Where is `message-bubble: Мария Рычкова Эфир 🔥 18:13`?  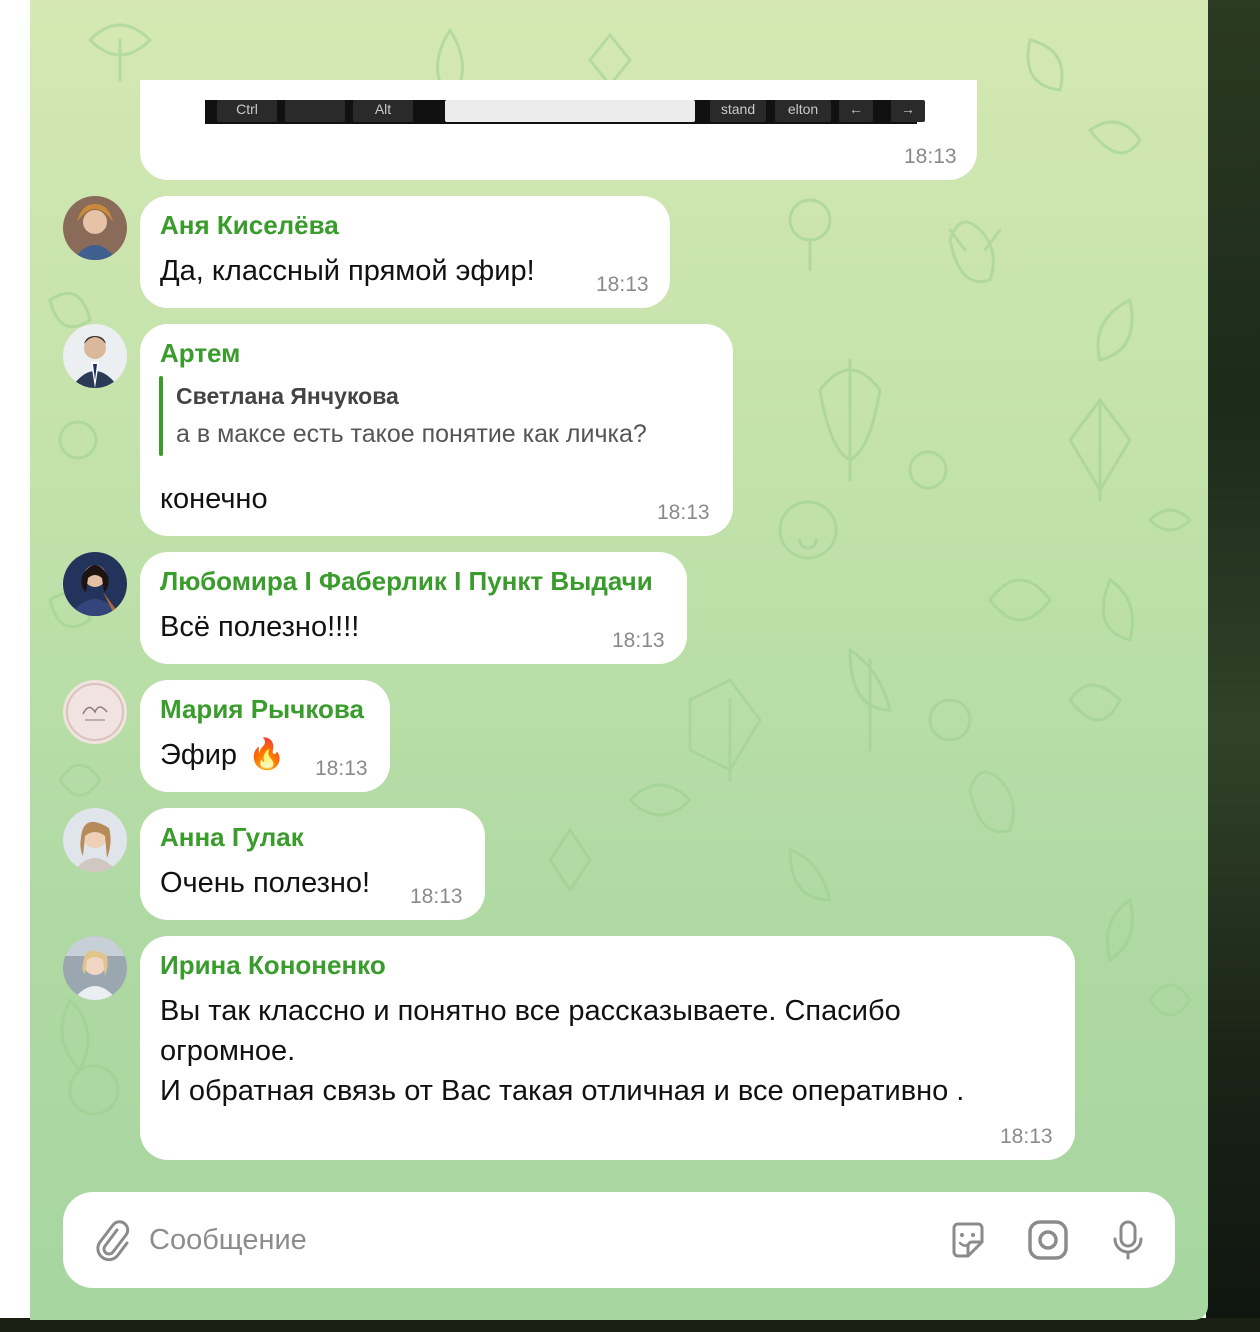
message-bubble: Мария Рычкова Эфир 🔥 18:13 is located at coordinates (265, 736).